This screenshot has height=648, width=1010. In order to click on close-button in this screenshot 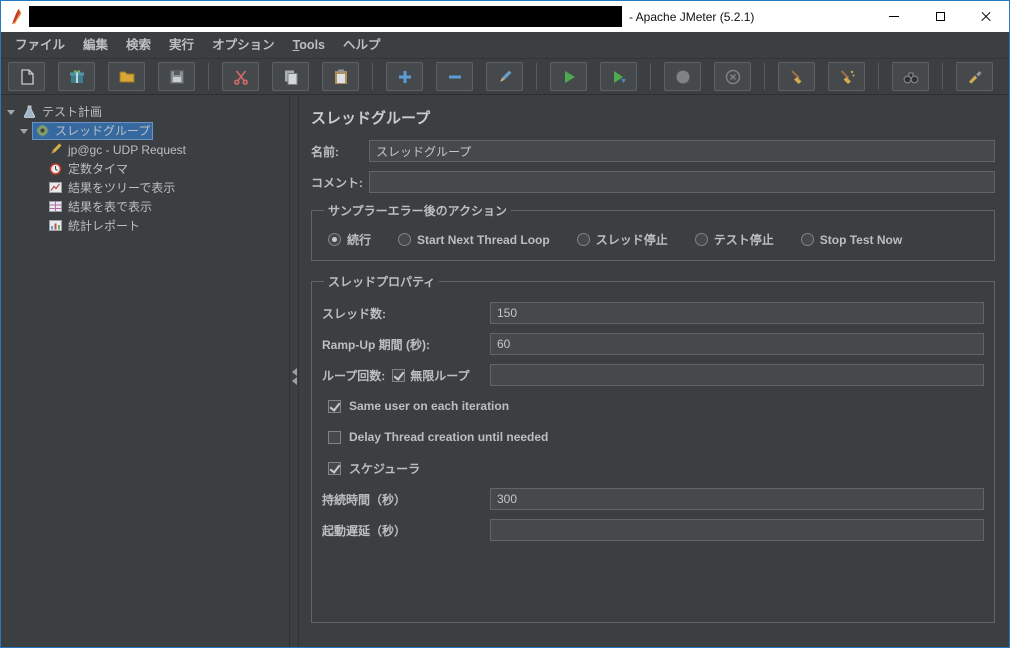, I will do `click(986, 16)`.